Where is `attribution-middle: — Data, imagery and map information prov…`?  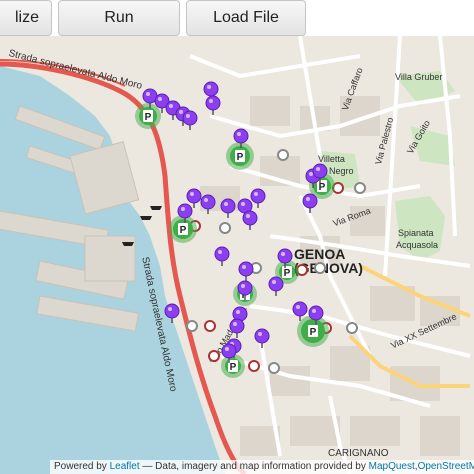
attribution-middle: — Data, imagery and map information prov… is located at coordinates (254, 466).